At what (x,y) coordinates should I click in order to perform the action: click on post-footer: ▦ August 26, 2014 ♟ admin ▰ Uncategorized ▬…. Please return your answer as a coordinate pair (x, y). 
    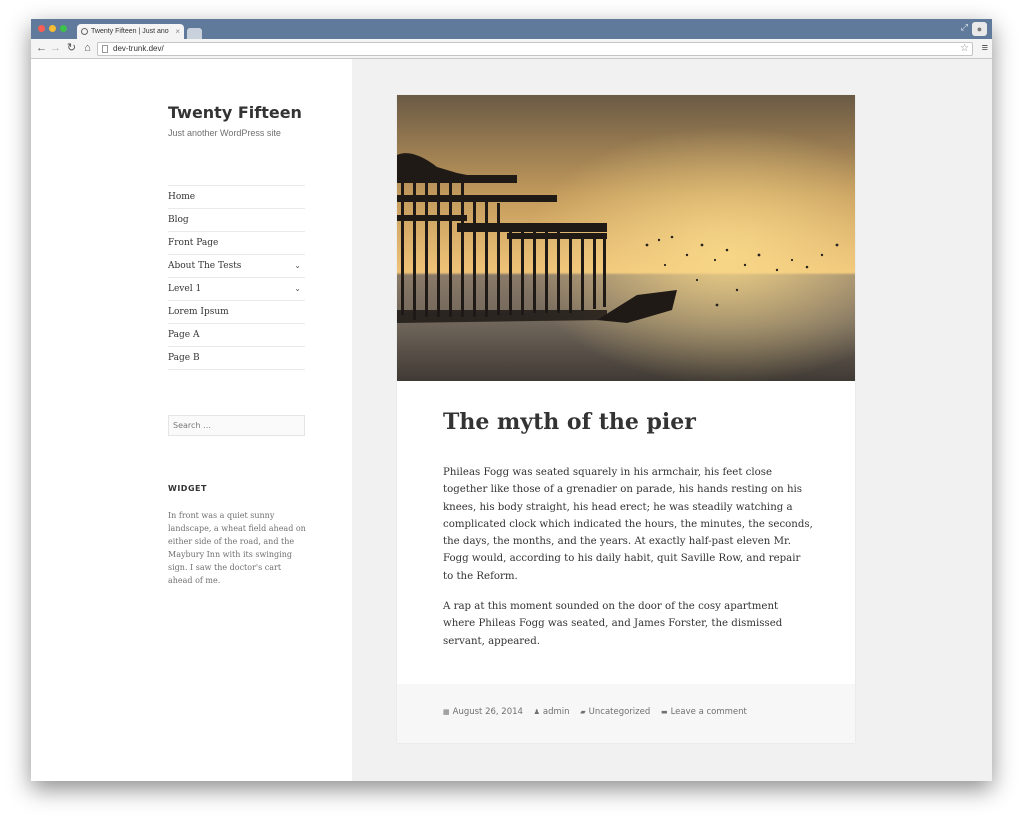
    Looking at the image, I should click on (626, 713).